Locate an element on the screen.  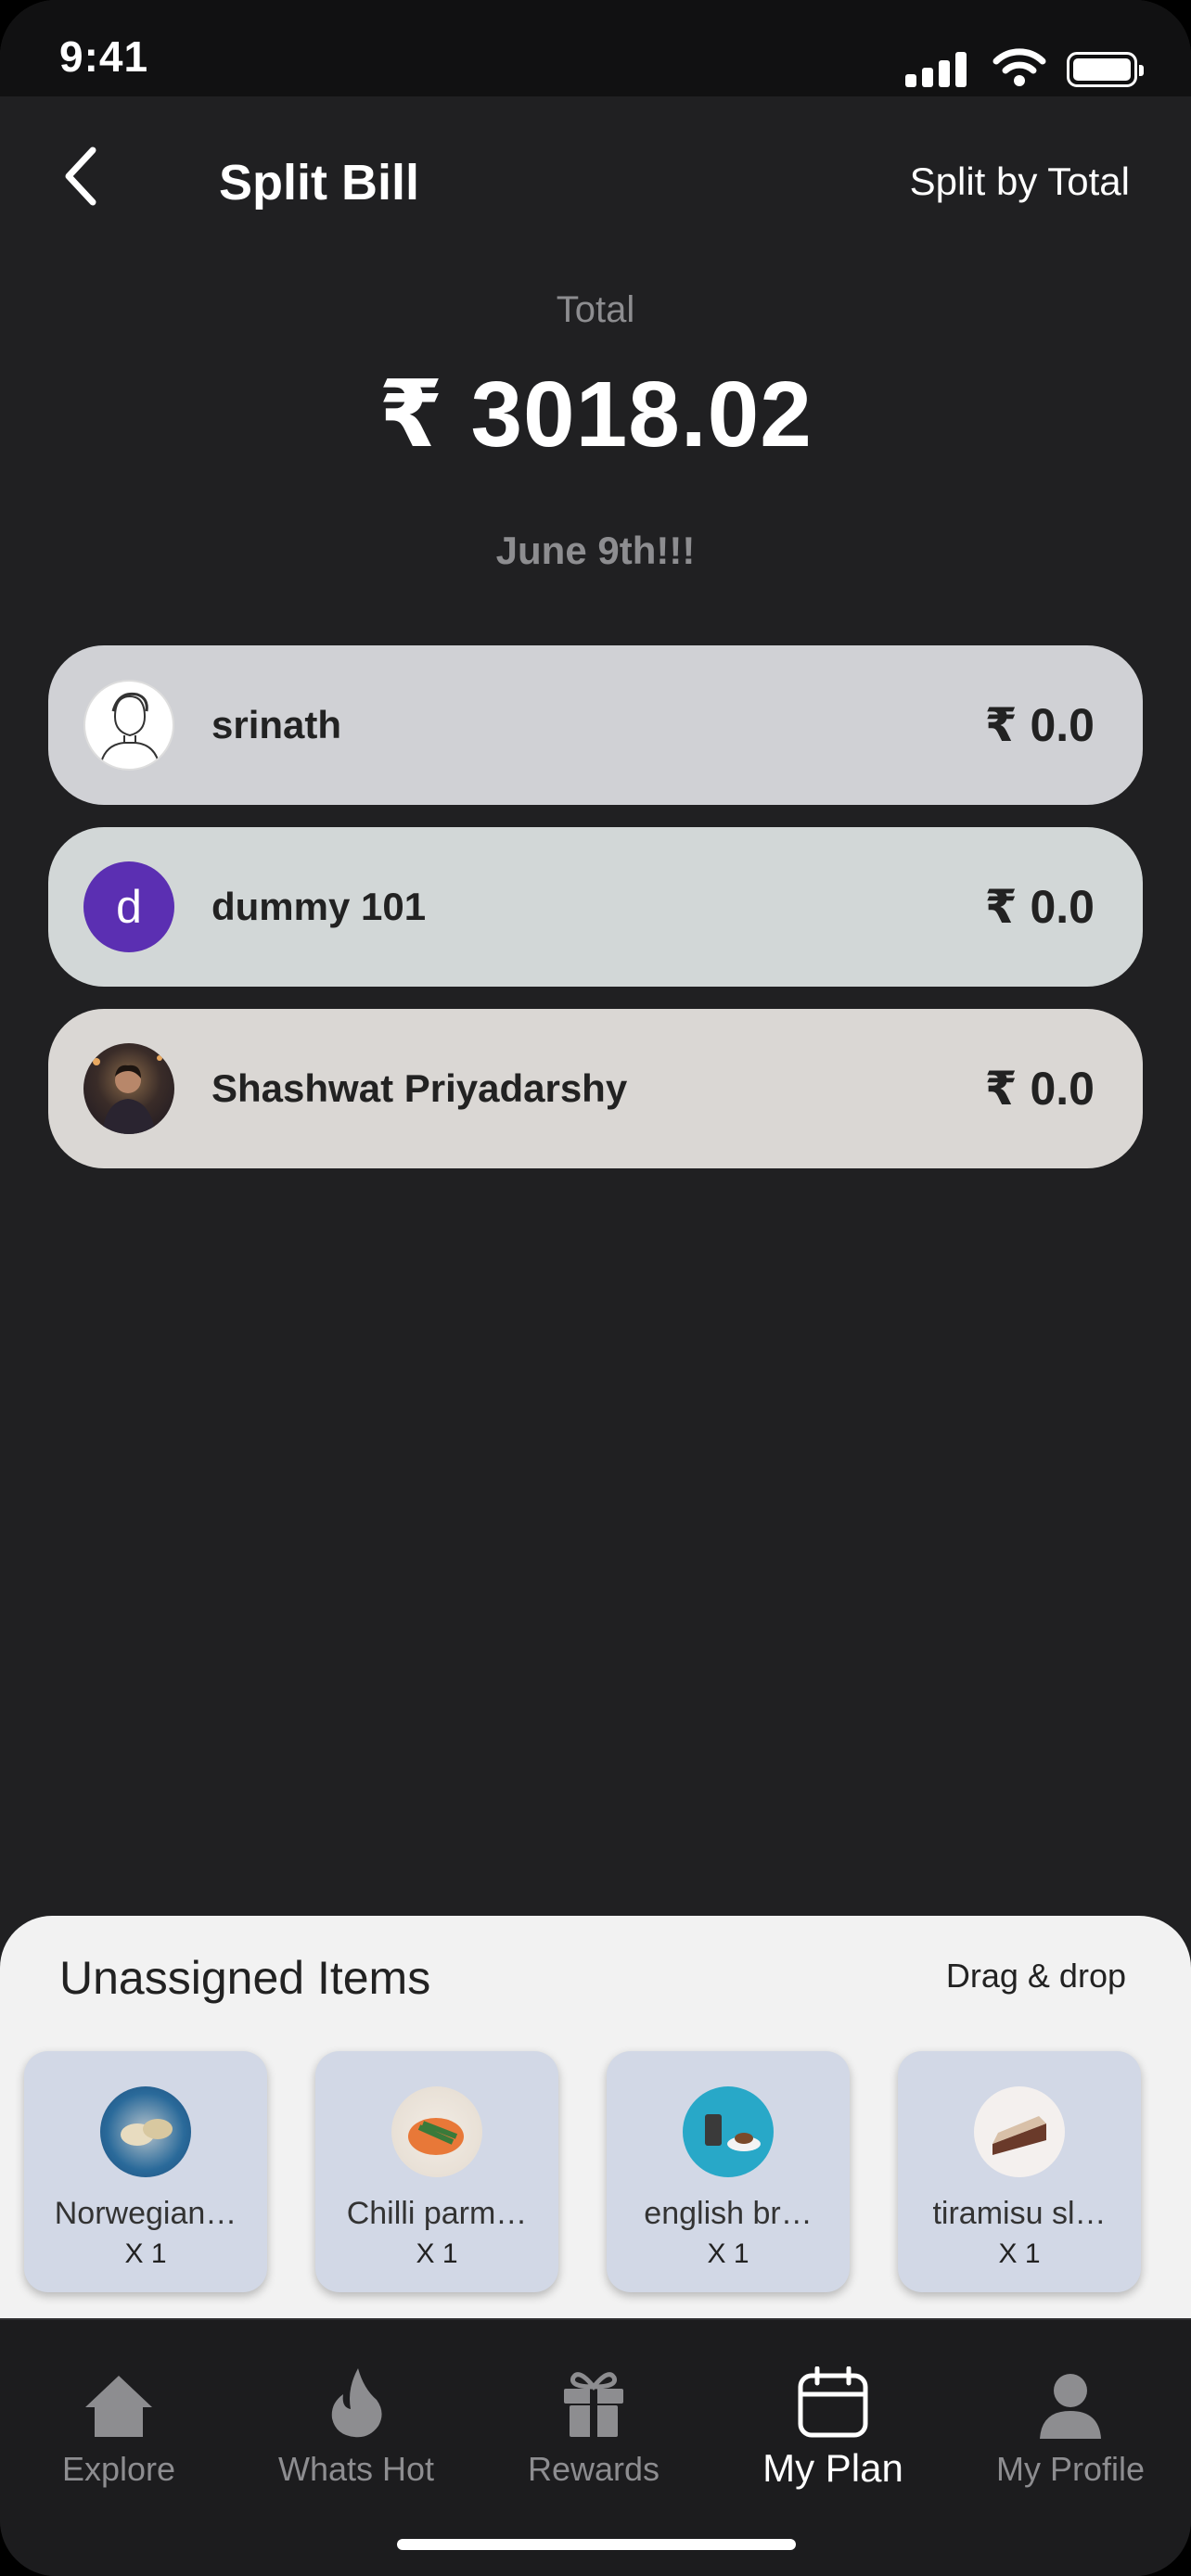
total-amount: ₹ 3018.02 is located at coordinates (595, 415).